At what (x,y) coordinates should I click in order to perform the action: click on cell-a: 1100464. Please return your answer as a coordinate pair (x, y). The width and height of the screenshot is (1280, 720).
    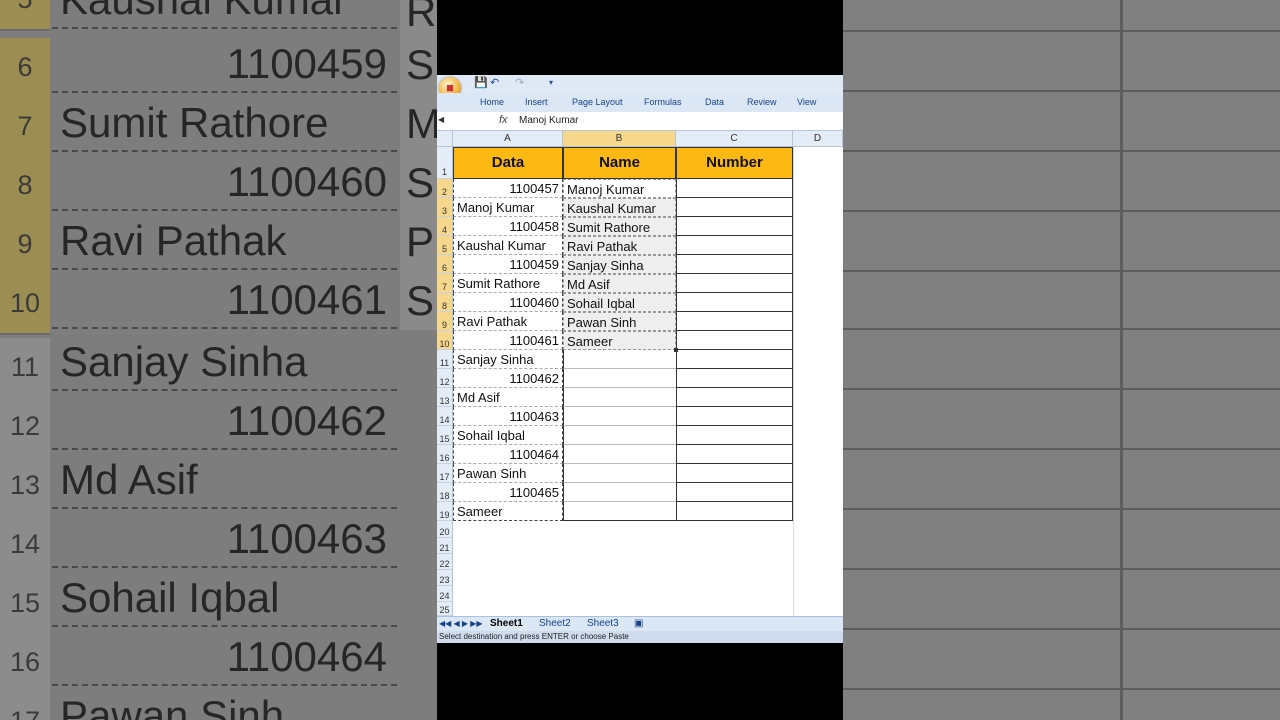
    Looking at the image, I should click on (508, 454).